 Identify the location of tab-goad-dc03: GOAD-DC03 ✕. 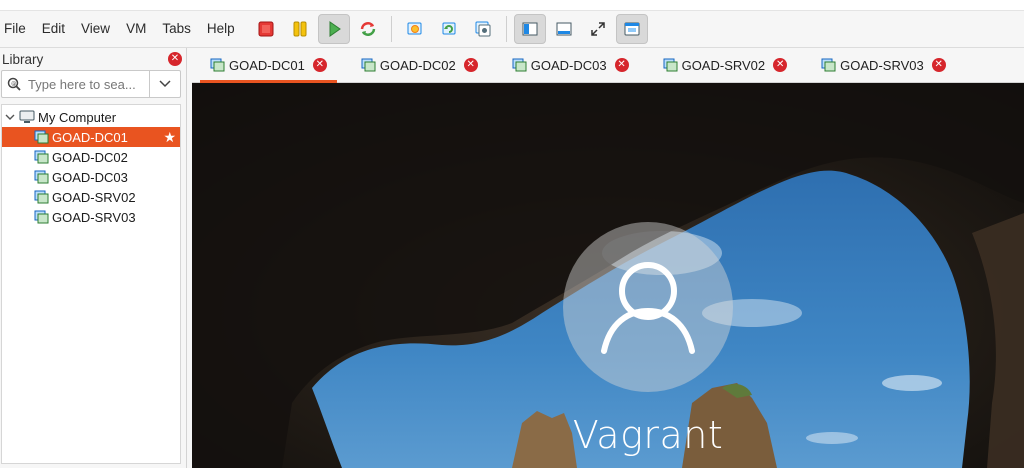
(570, 65).